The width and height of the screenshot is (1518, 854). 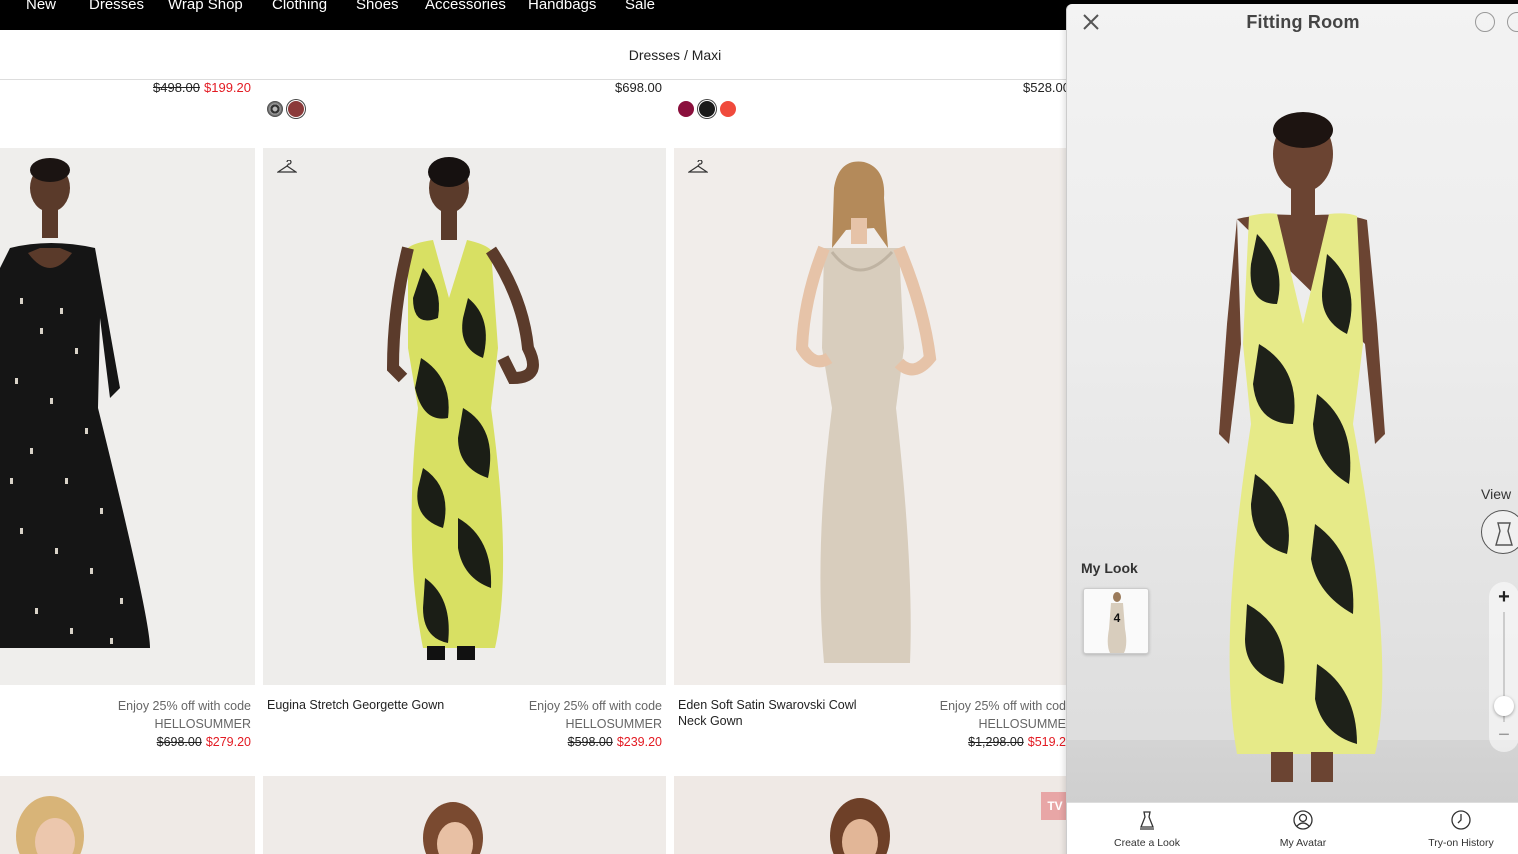 What do you see at coordinates (1302, 449) in the screenshot?
I see `avatar-model` at bounding box center [1302, 449].